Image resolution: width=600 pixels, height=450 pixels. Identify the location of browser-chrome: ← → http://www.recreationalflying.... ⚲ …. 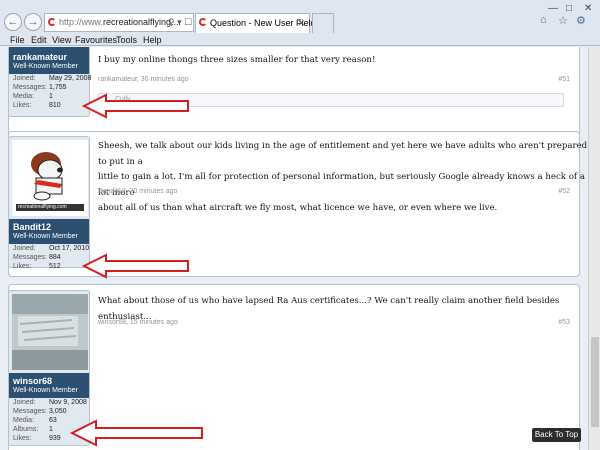
(300, 23).